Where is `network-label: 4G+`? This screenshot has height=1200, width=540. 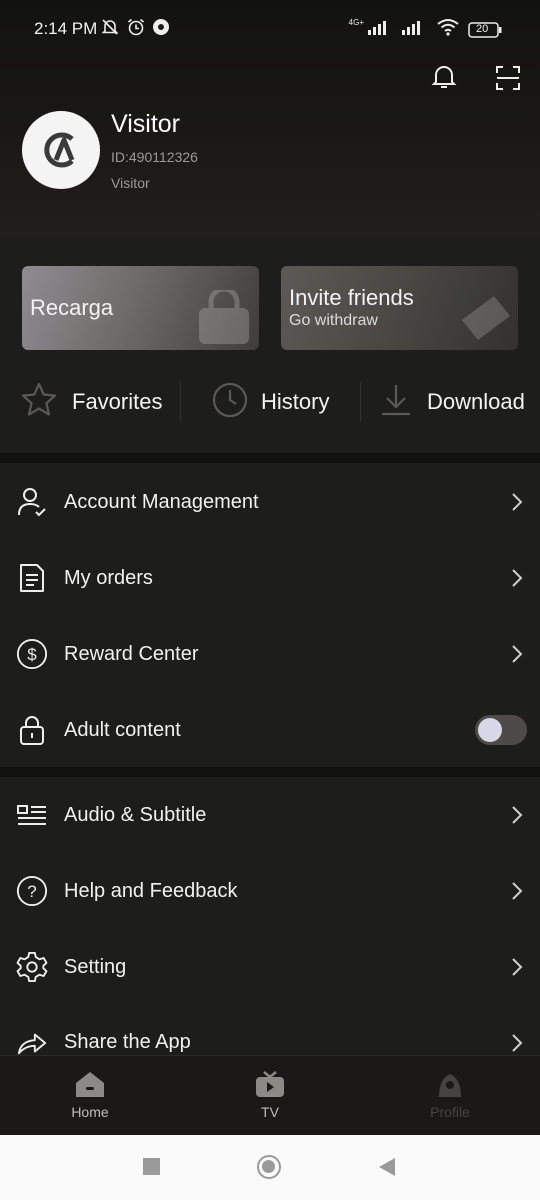
network-label: 4G+ is located at coordinates (356, 22).